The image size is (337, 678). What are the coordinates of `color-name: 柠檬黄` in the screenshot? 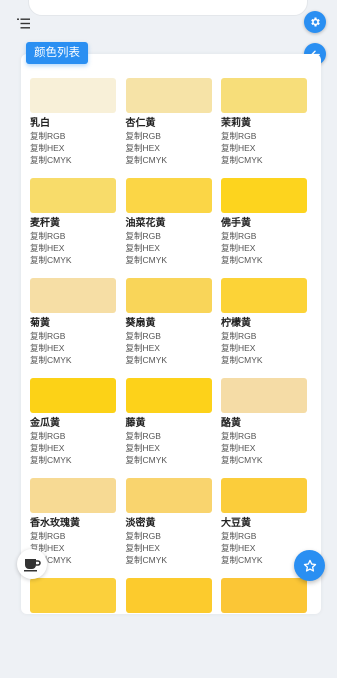 It's located at (236, 323).